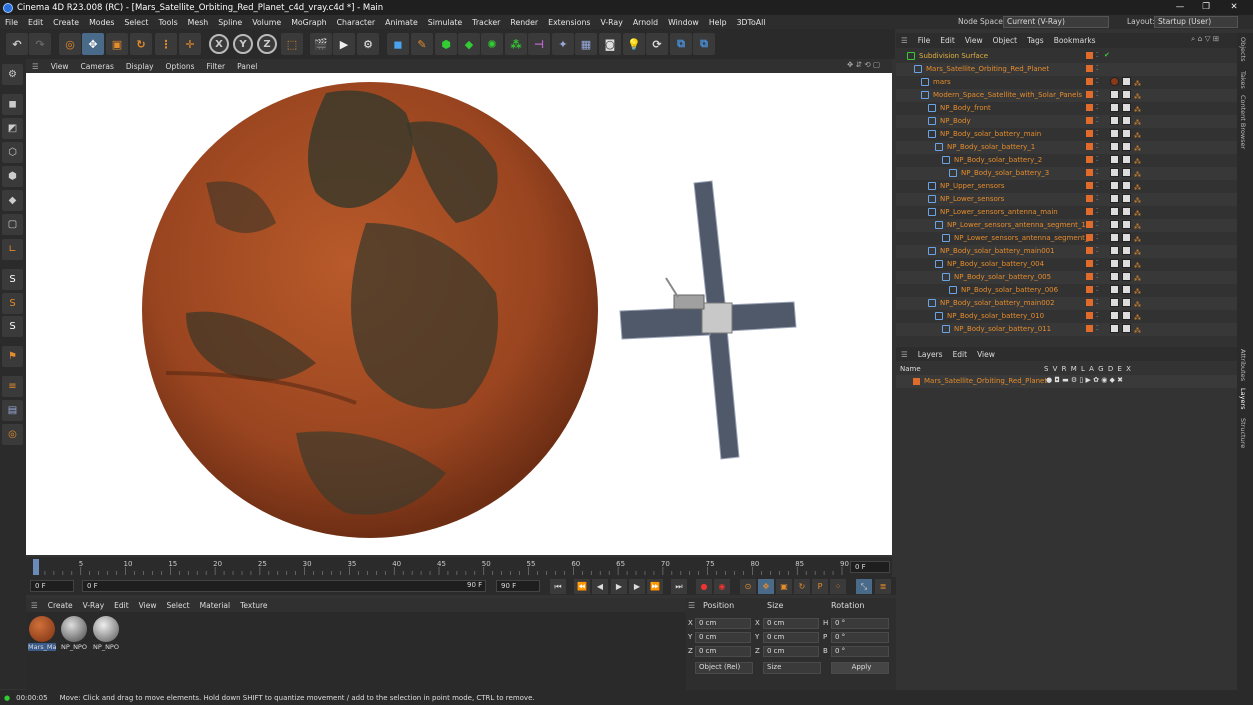 The height and width of the screenshot is (705, 1253). Describe the element at coordinates (637, 586) in the screenshot. I see `next-frame-icon: ▶` at that location.